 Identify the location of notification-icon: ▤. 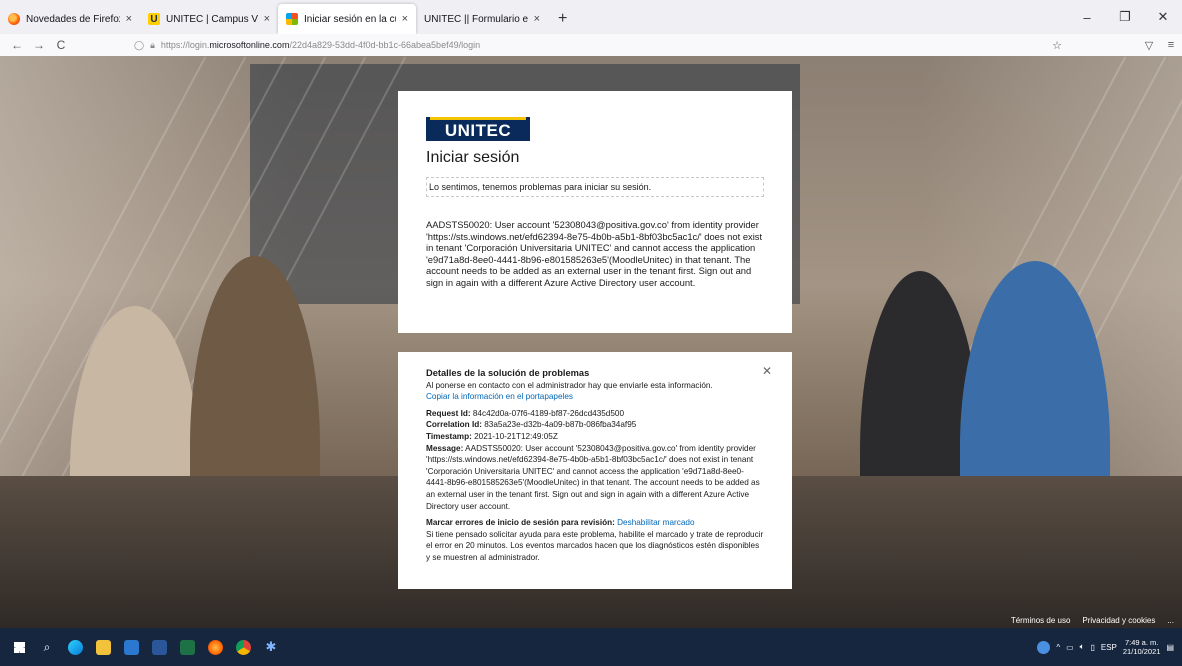
(1170, 647).